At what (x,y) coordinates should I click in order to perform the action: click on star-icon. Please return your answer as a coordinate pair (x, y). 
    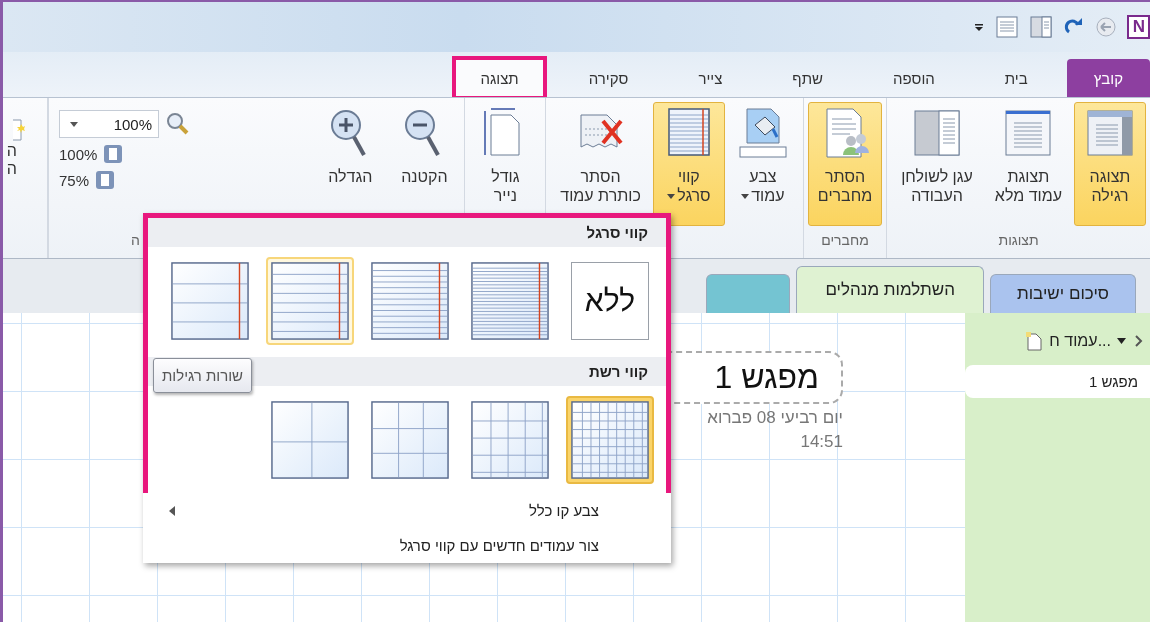
    Looking at the image, I should click on (18, 130).